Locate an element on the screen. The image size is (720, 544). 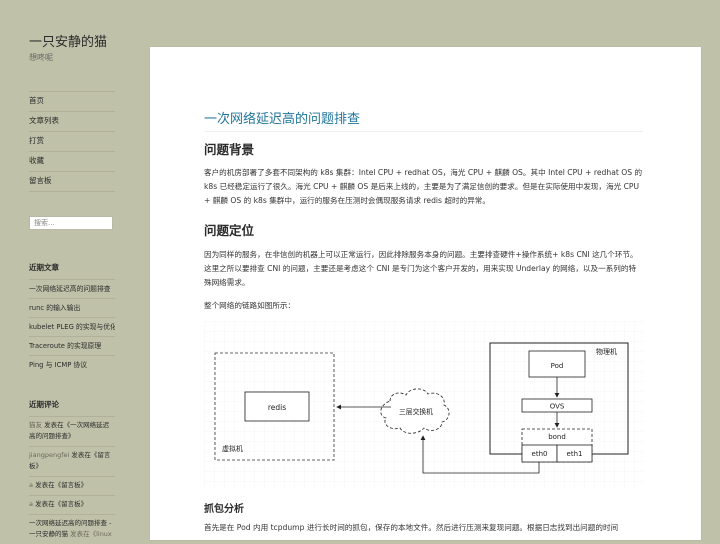
recent-post-link: kubelet PLEG 的实现与优化 is located at coordinates (72, 326).